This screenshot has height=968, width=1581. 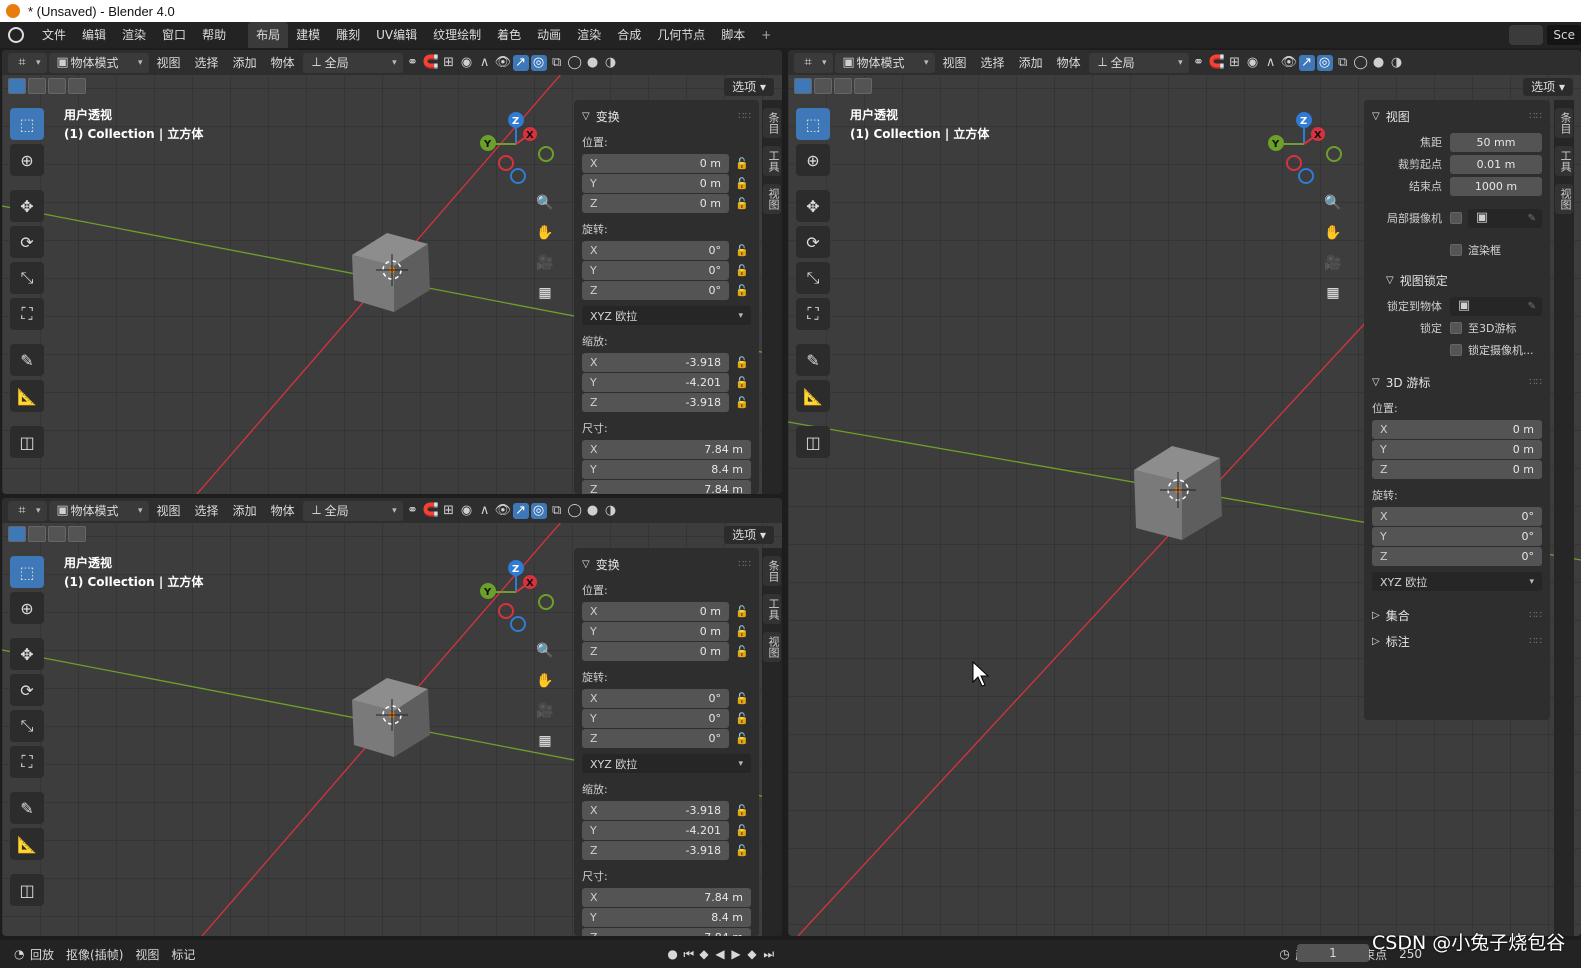 What do you see at coordinates (666, 631) in the screenshot?
I see `location-y-field: Y0 m 🔓` at bounding box center [666, 631].